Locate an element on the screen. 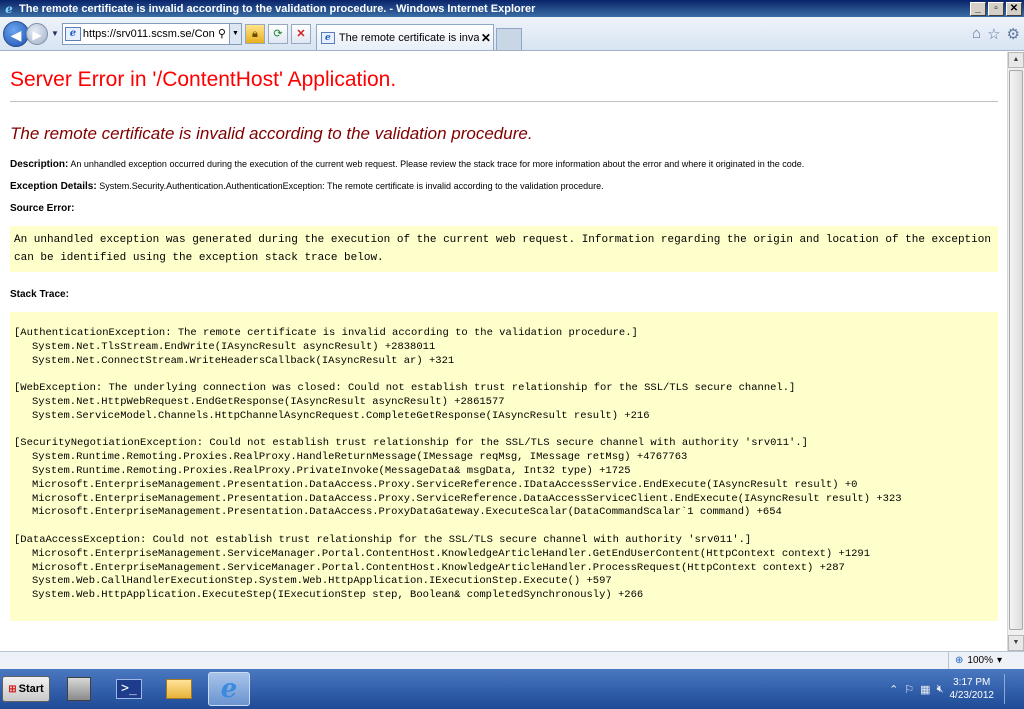  browser-tab: e The remote certificate is inva... ✕ is located at coordinates (404, 37).